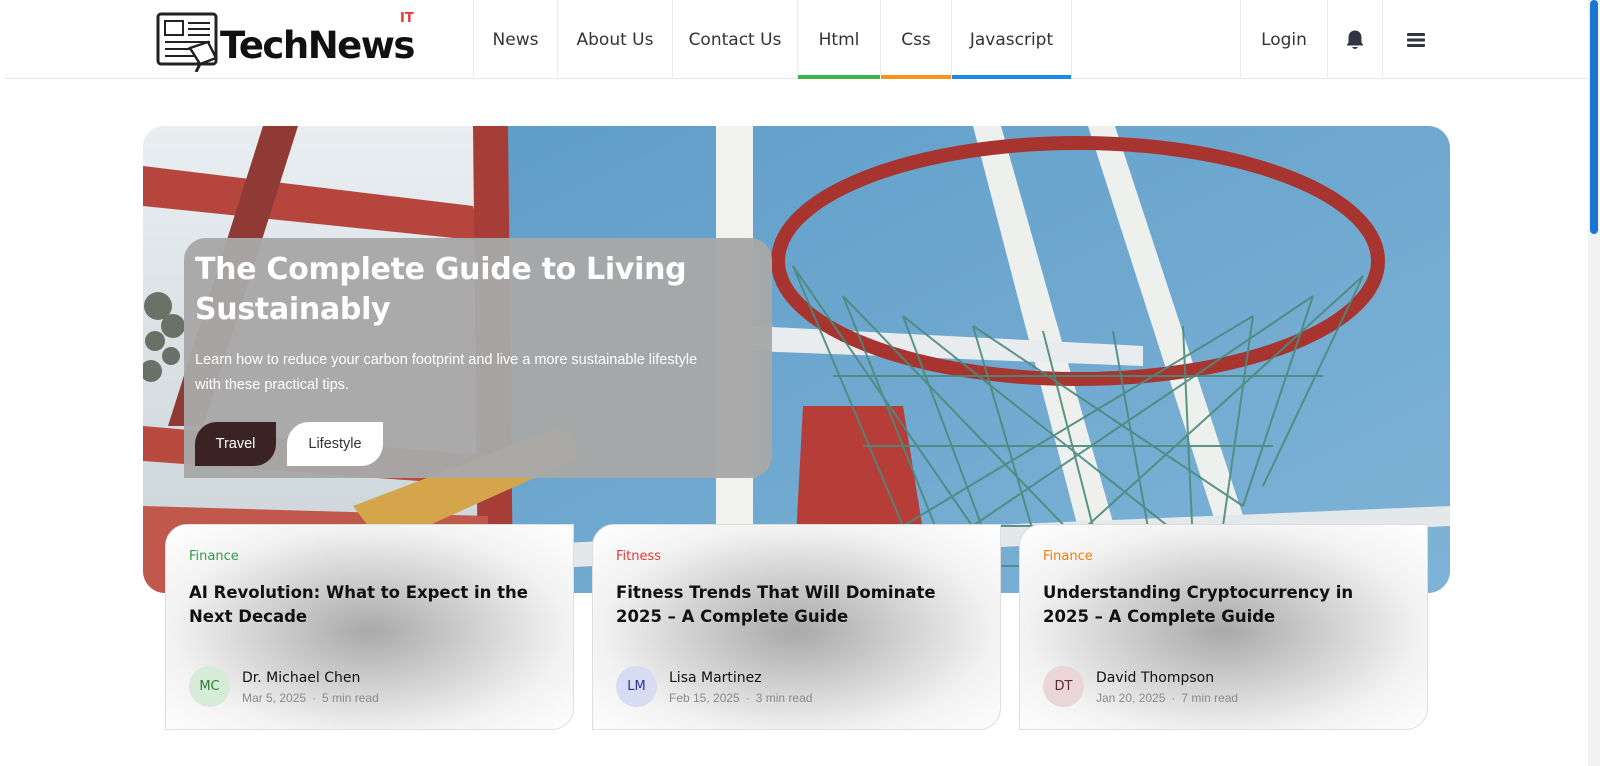 The height and width of the screenshot is (766, 1600). Describe the element at coordinates (455, 290) in the screenshot. I see `featured-article-title: The Complete Guide to Living Sustainably` at that location.